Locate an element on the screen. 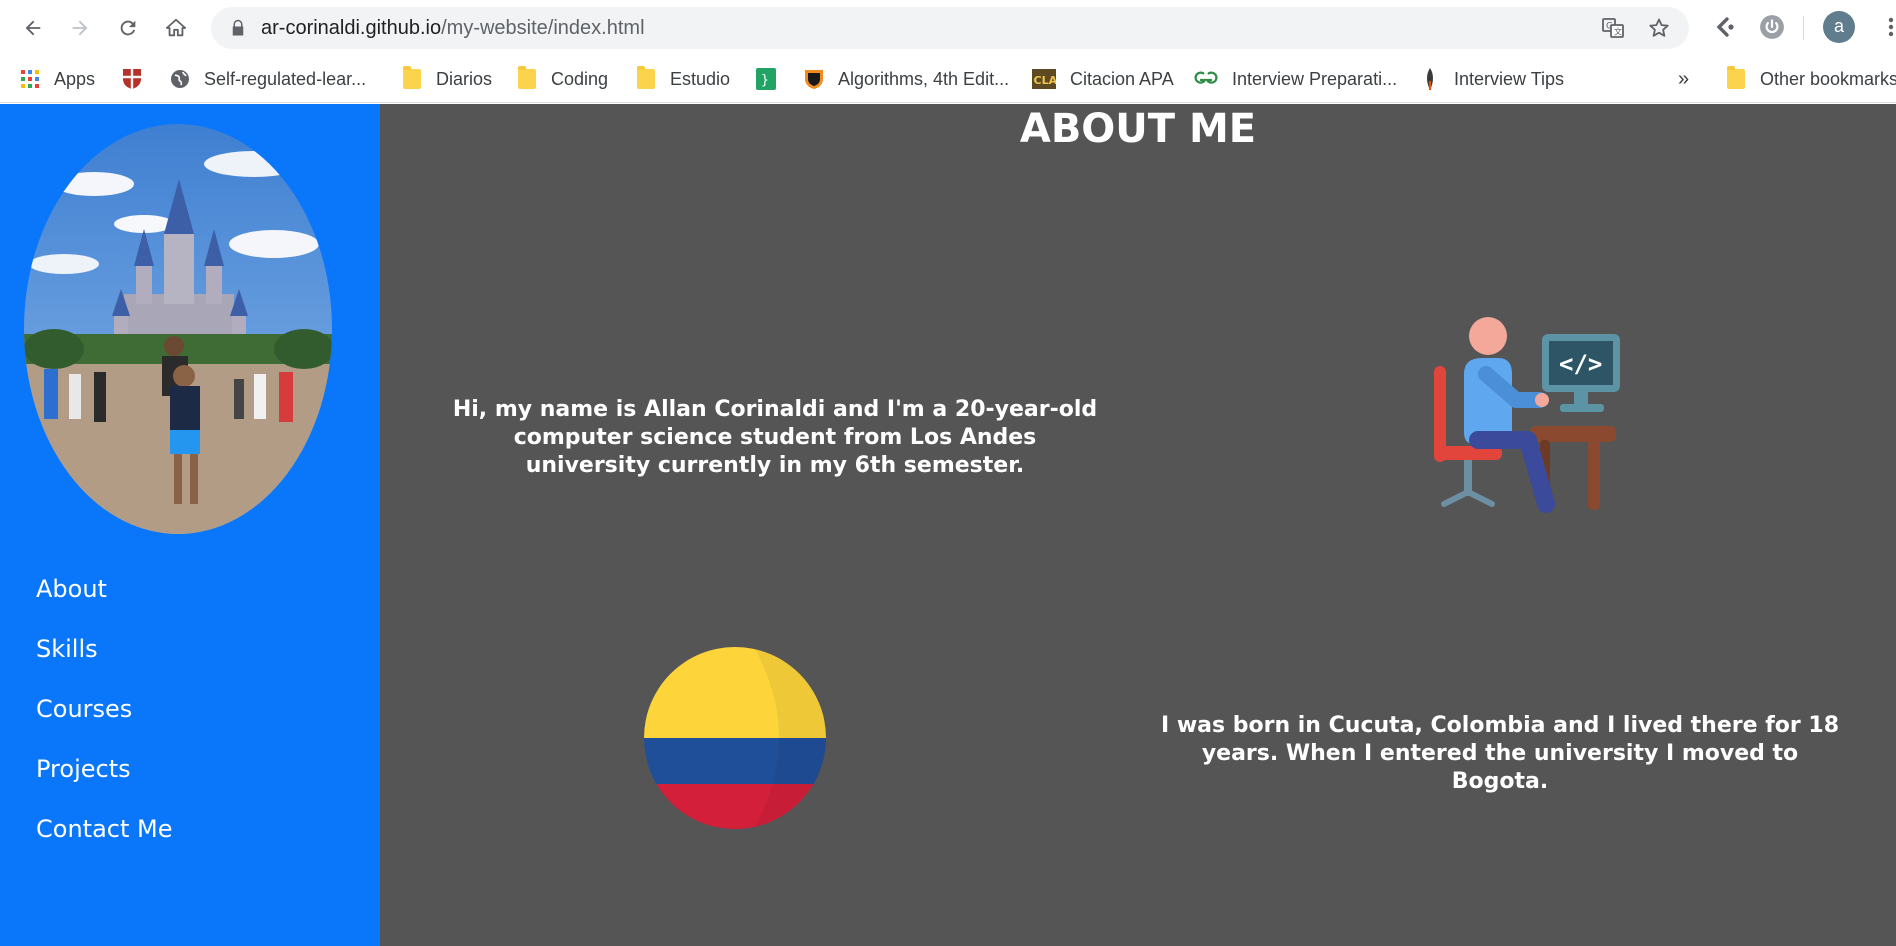 The width and height of the screenshot is (1896, 946). forward-button is located at coordinates (80, 28).